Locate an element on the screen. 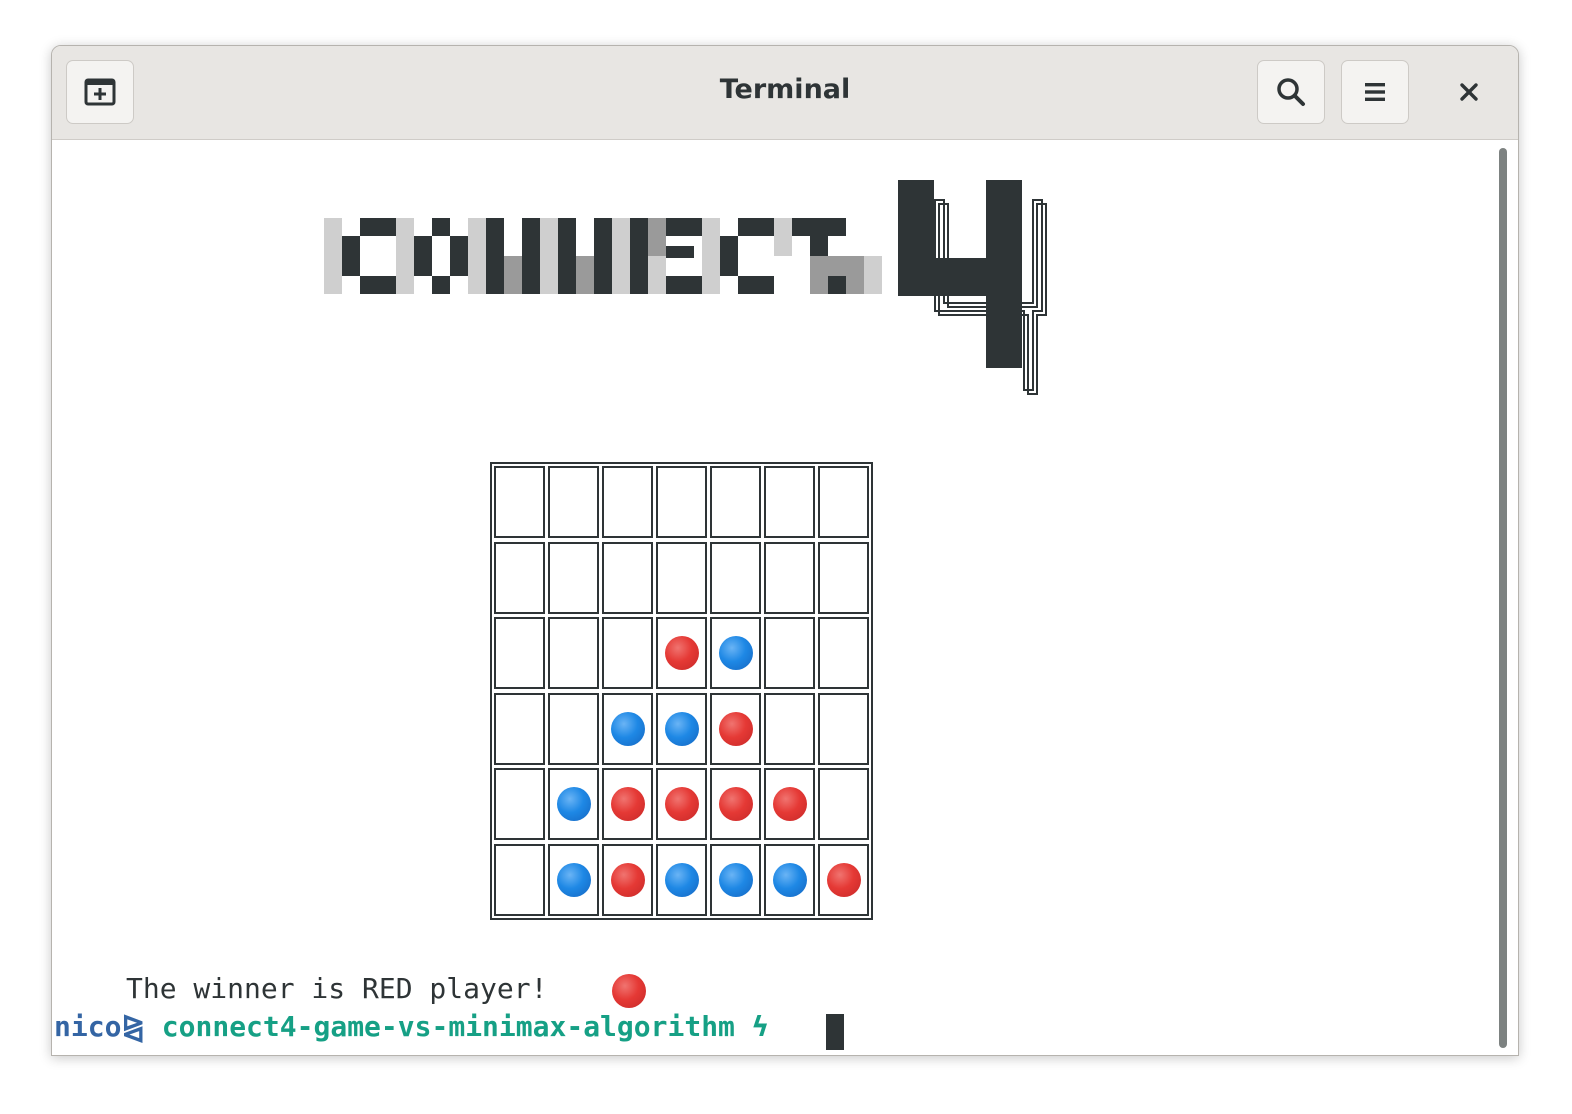 The image size is (1572, 1114). logo-letters-connect is located at coordinates (603, 256).